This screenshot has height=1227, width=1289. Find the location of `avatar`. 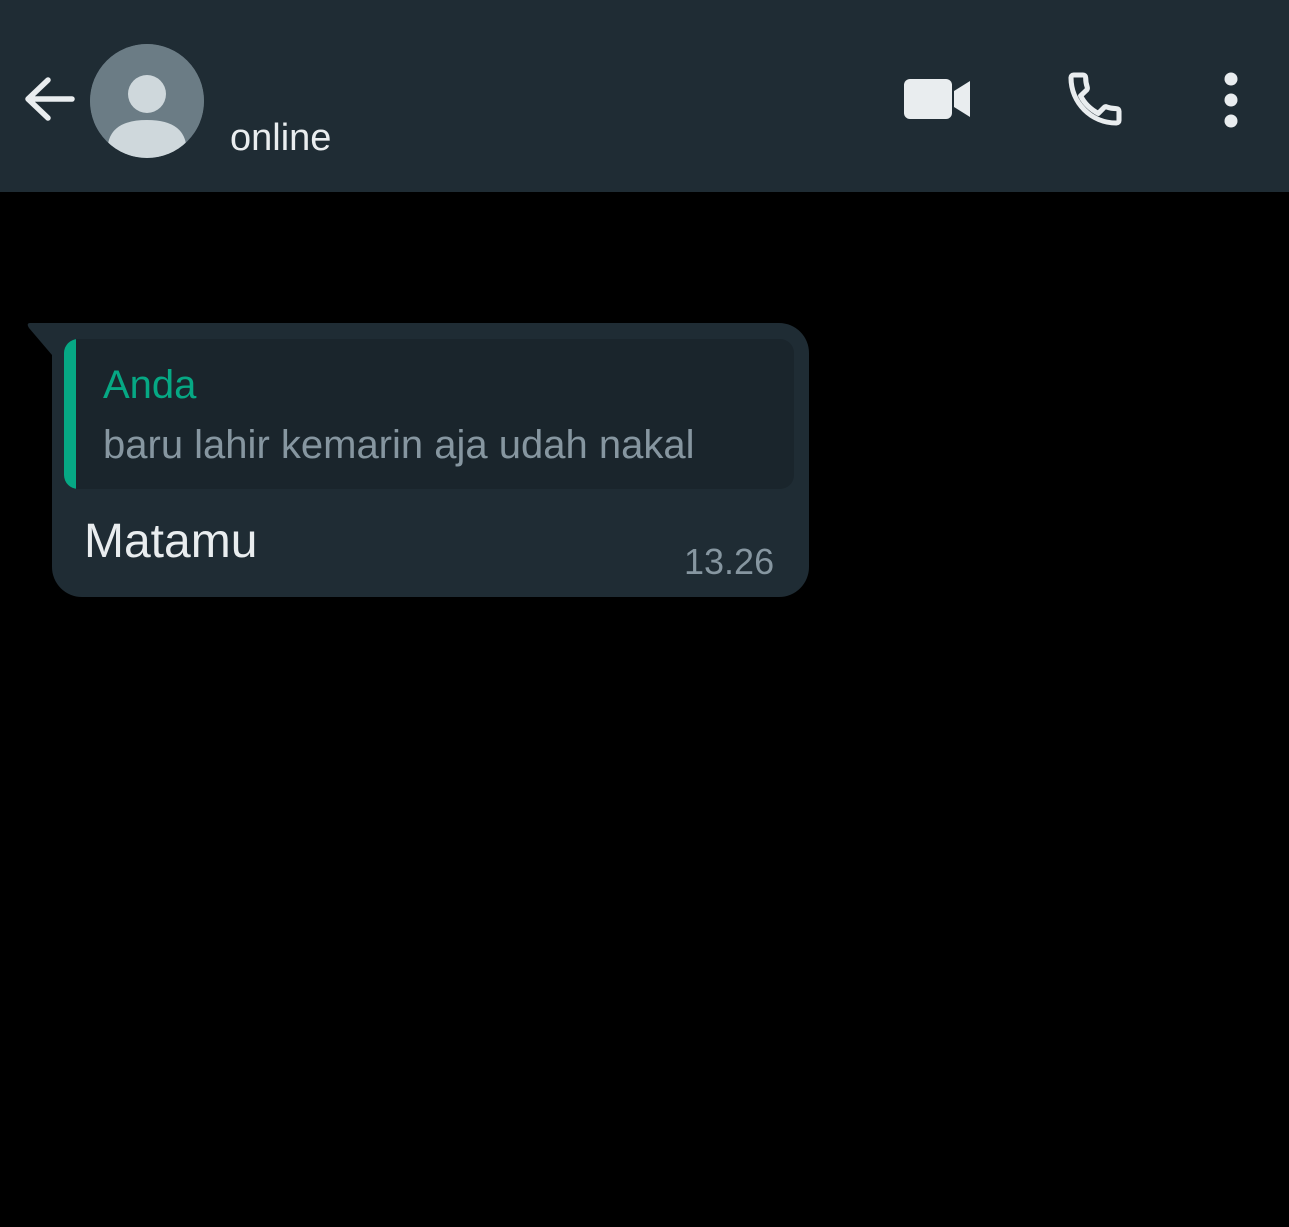

avatar is located at coordinates (147, 101).